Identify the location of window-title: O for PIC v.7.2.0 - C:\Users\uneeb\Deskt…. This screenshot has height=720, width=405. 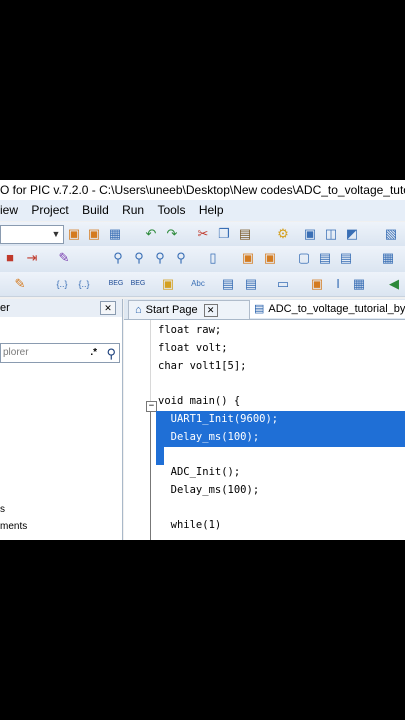
(202, 190).